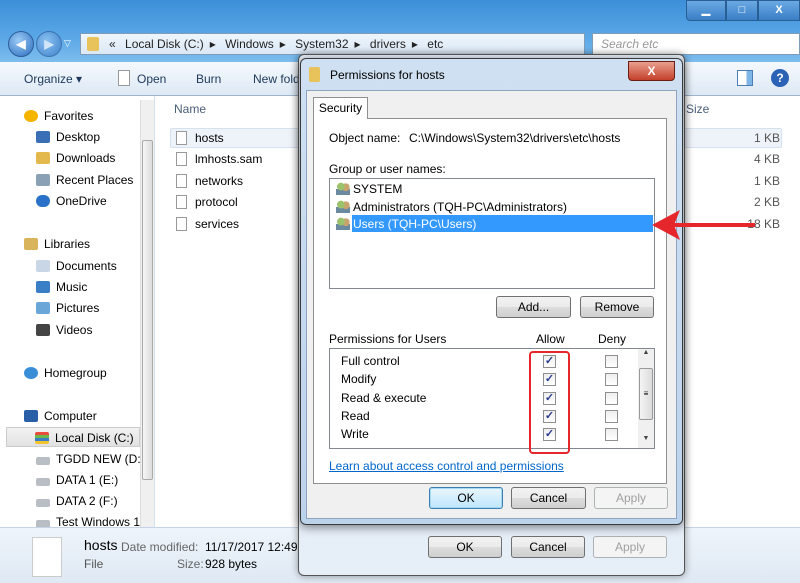 This screenshot has width=800, height=583. I want to click on user-item: Administrators (TQH-PC\Administrators), so click(451, 207).